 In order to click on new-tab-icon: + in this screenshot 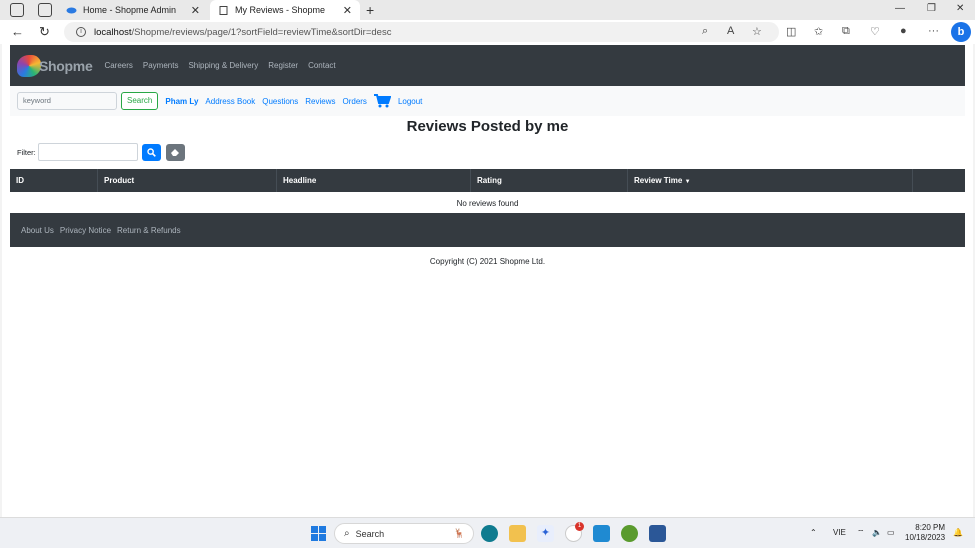, I will do `click(370, 10)`.